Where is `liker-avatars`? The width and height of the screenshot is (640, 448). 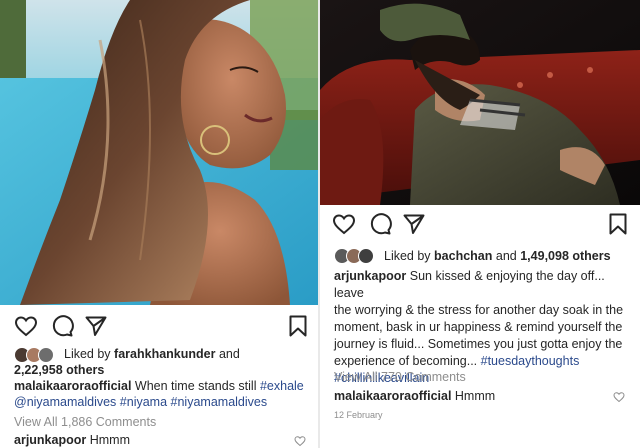
liker-avatars is located at coordinates (357, 257).